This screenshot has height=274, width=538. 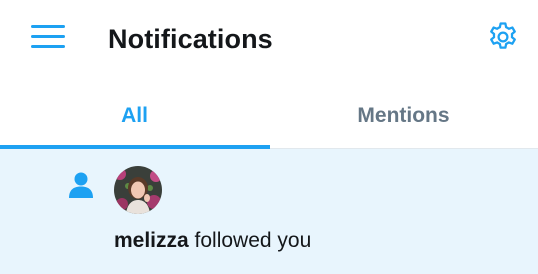 What do you see at coordinates (48, 37) in the screenshot?
I see `hamburger-menu-icon` at bounding box center [48, 37].